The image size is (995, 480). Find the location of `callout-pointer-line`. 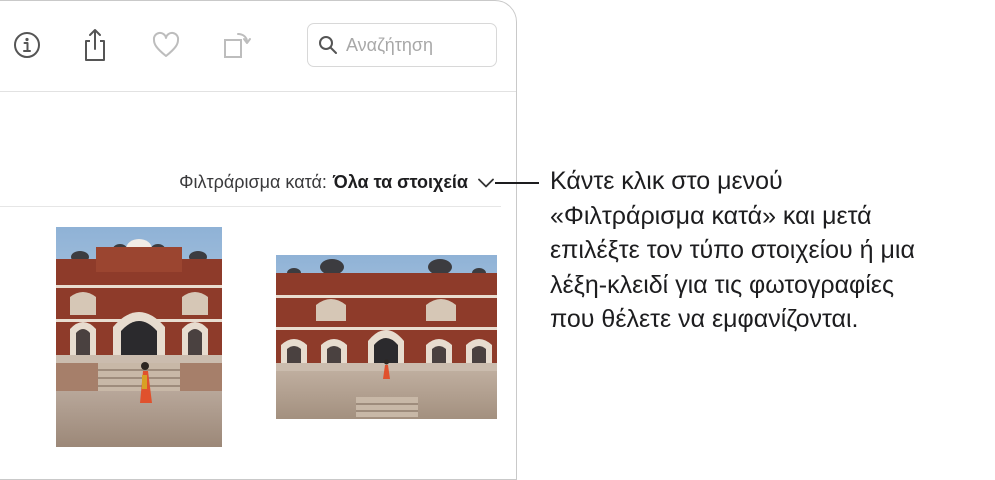

callout-pointer-line is located at coordinates (517, 183).